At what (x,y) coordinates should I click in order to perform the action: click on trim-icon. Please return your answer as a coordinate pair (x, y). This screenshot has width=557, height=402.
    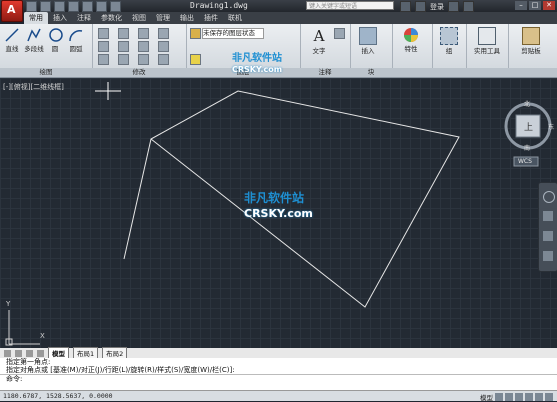
    Looking at the image, I should click on (143, 33).